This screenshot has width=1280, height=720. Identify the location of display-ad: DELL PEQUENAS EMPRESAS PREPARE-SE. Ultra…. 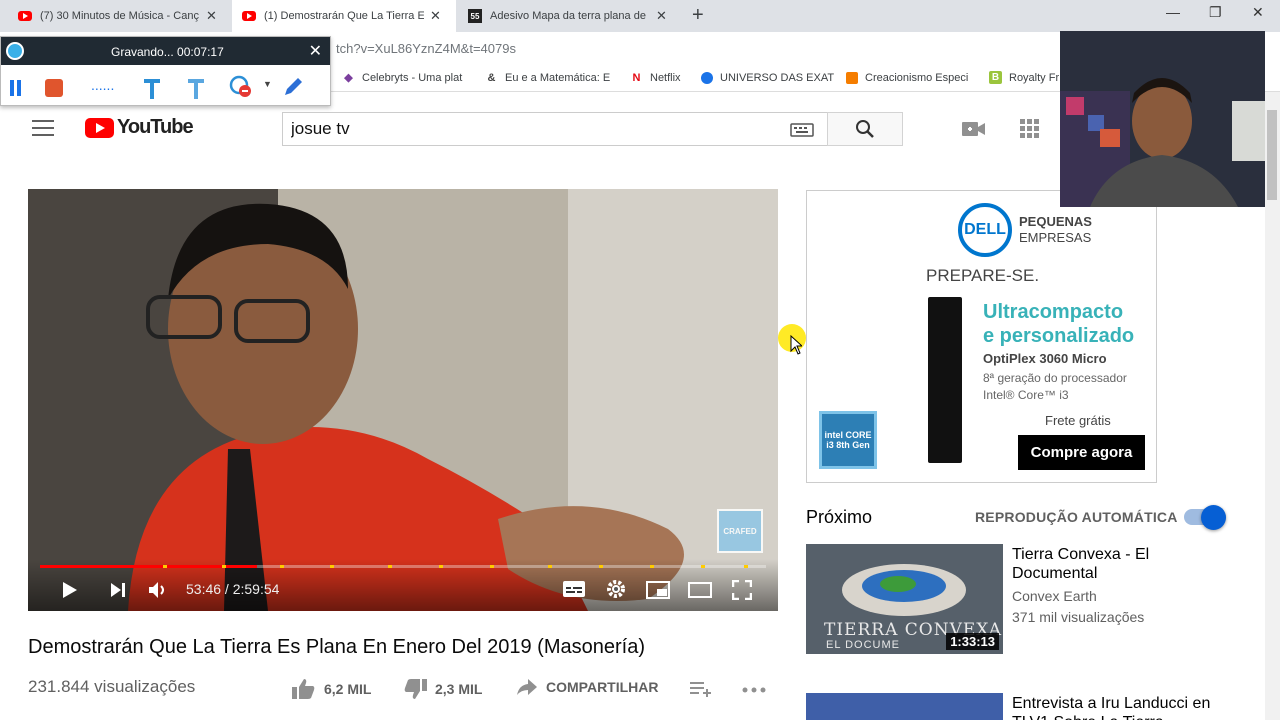
(981, 336).